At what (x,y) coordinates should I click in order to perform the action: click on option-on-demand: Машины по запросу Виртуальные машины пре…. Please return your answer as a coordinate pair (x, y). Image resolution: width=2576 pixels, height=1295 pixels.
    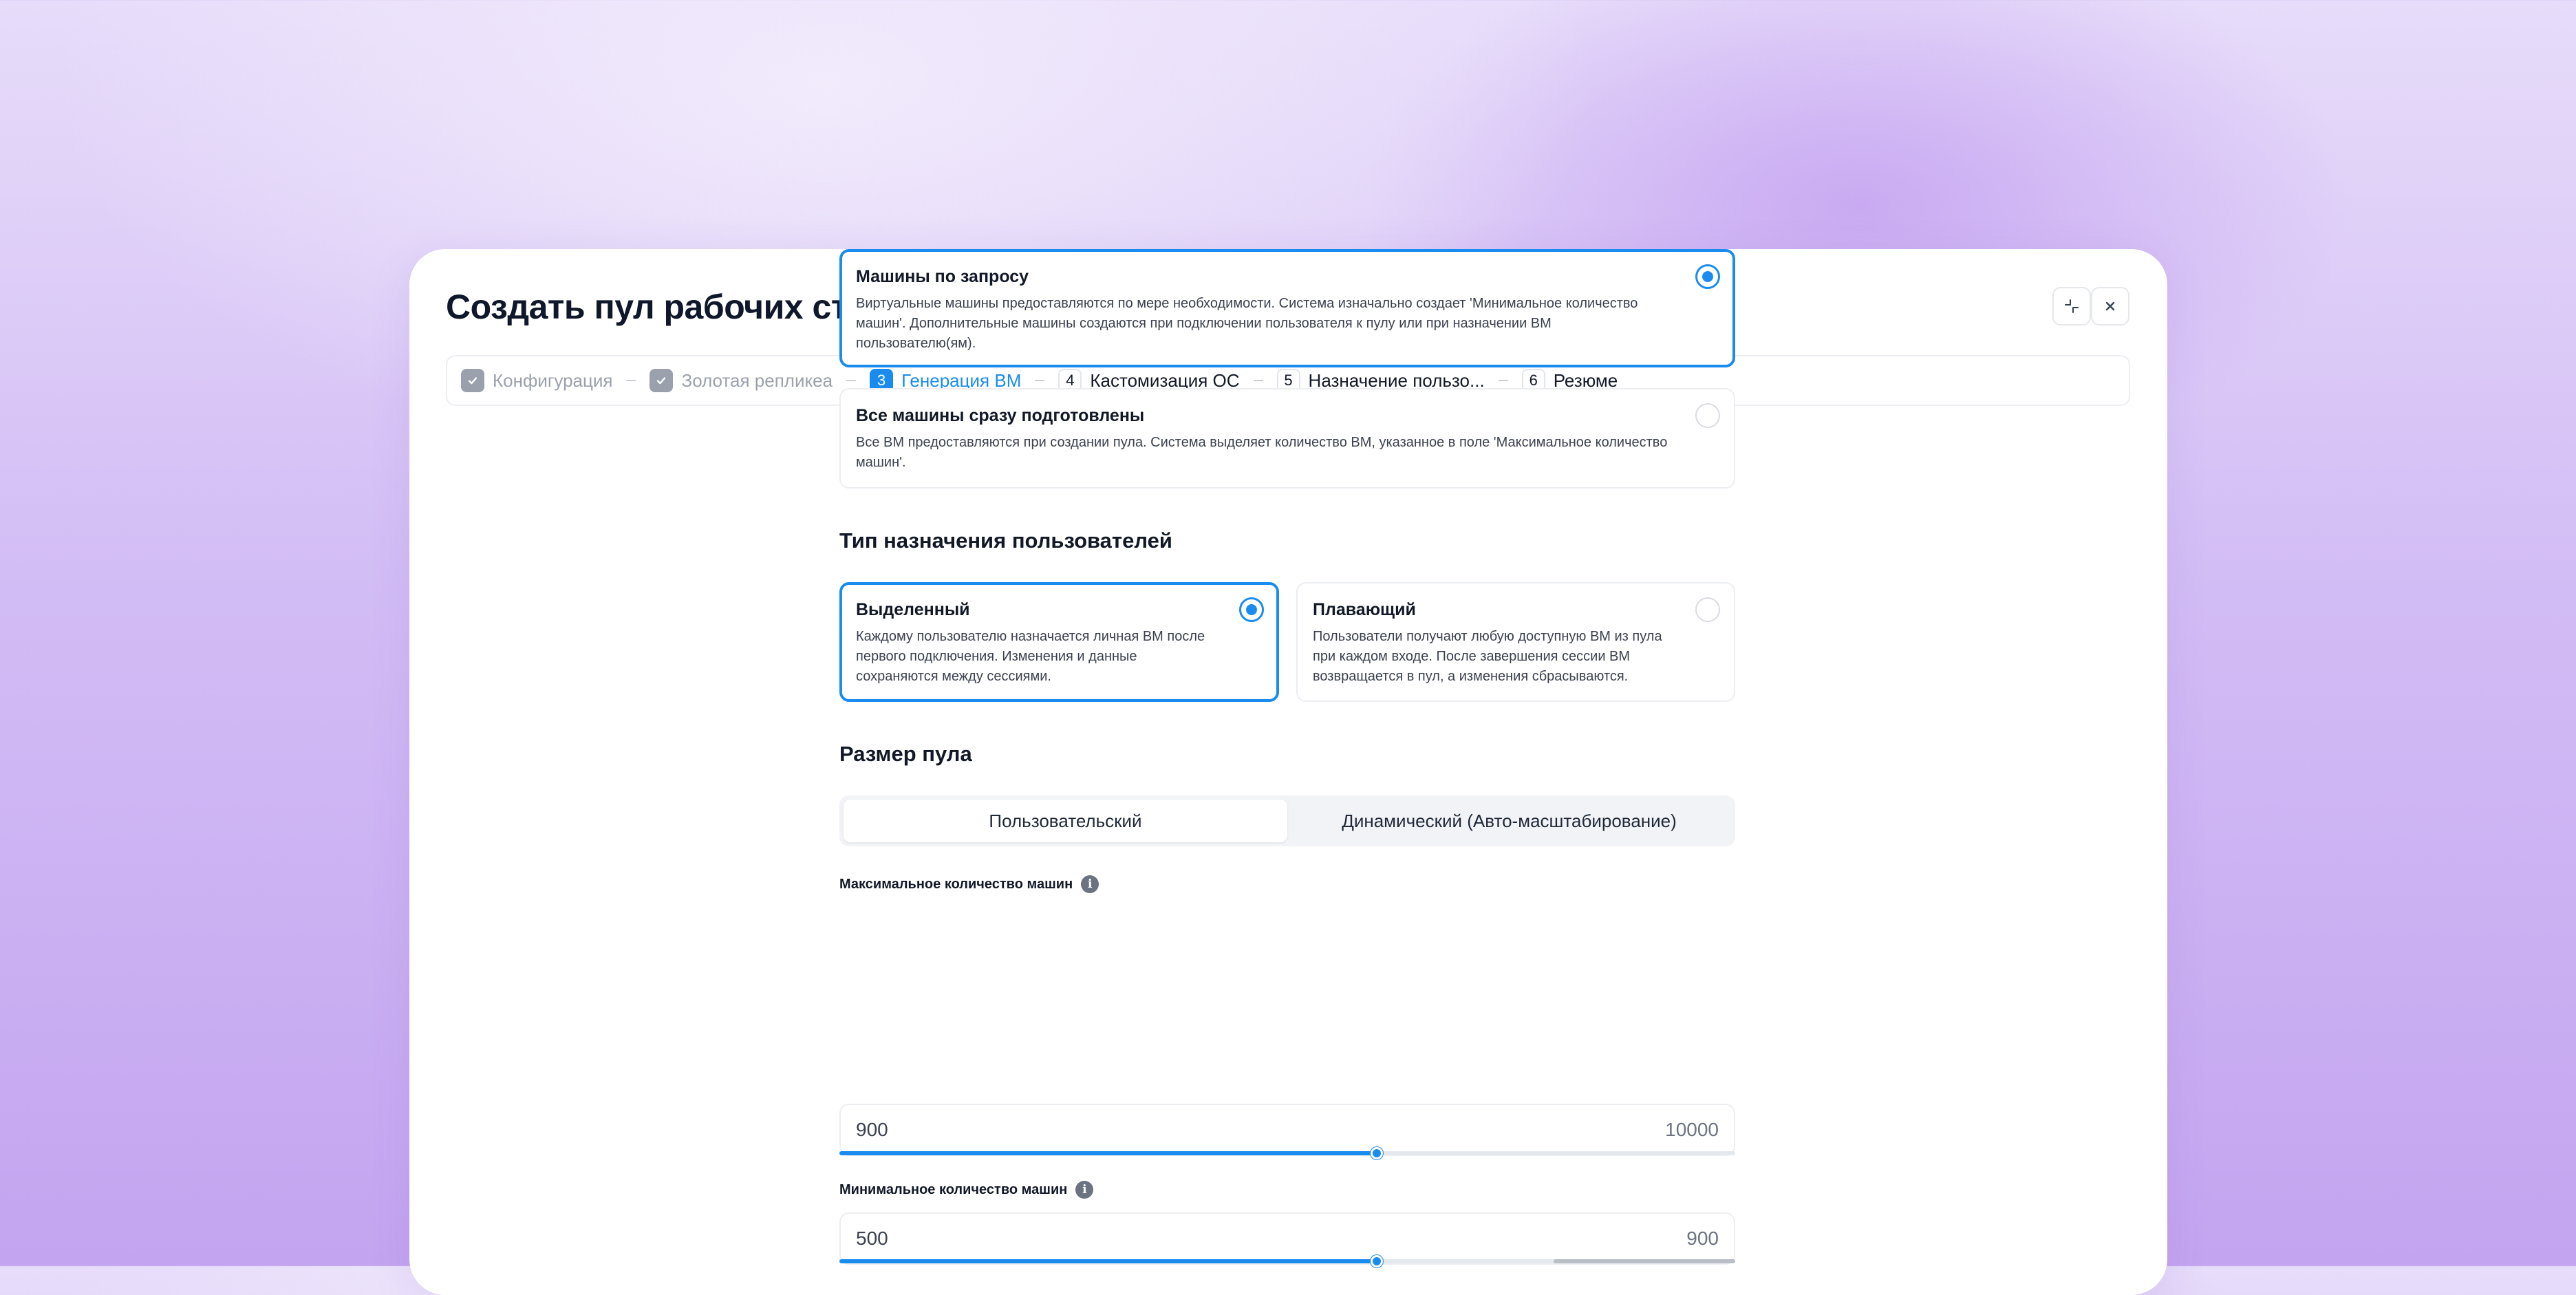
    Looking at the image, I should click on (1287, 308).